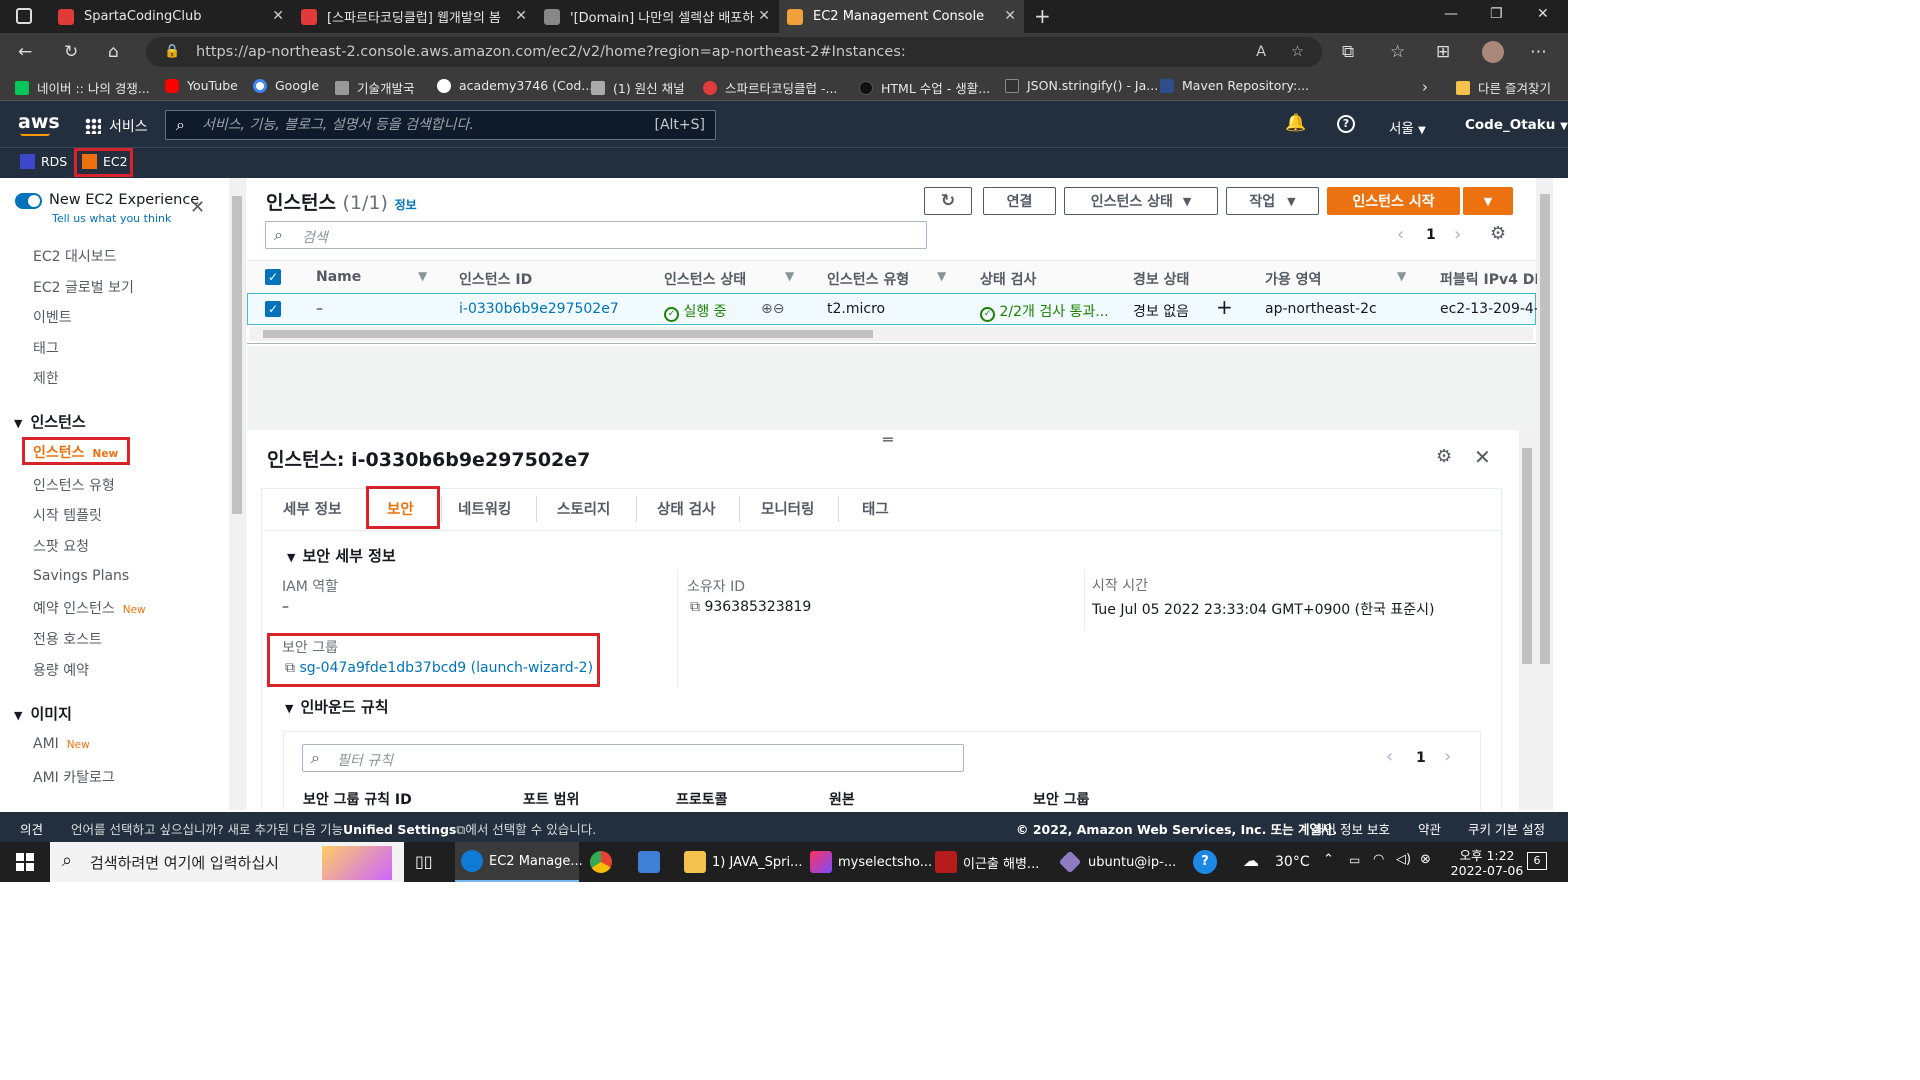 The image size is (1920, 1080). I want to click on browser-tab-2: [스파르타코딩클럽] 웹개발의 봄 ✕, so click(414, 16).